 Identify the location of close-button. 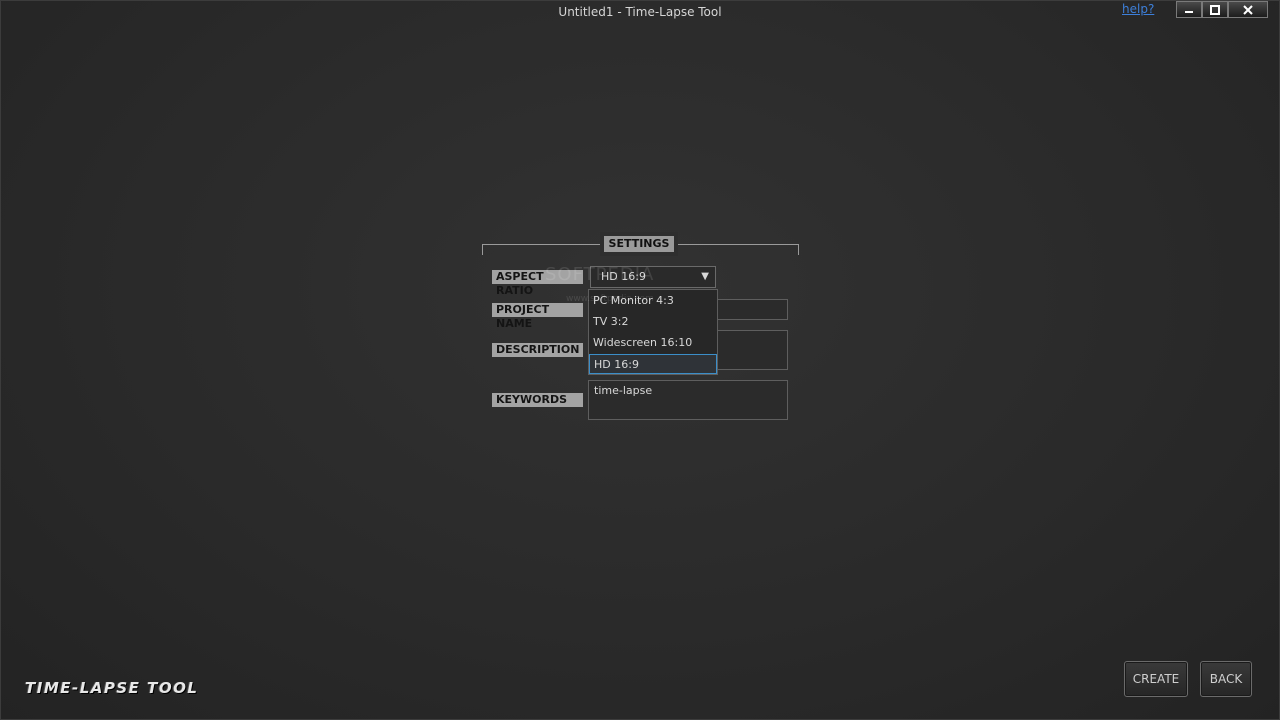
(1248, 9).